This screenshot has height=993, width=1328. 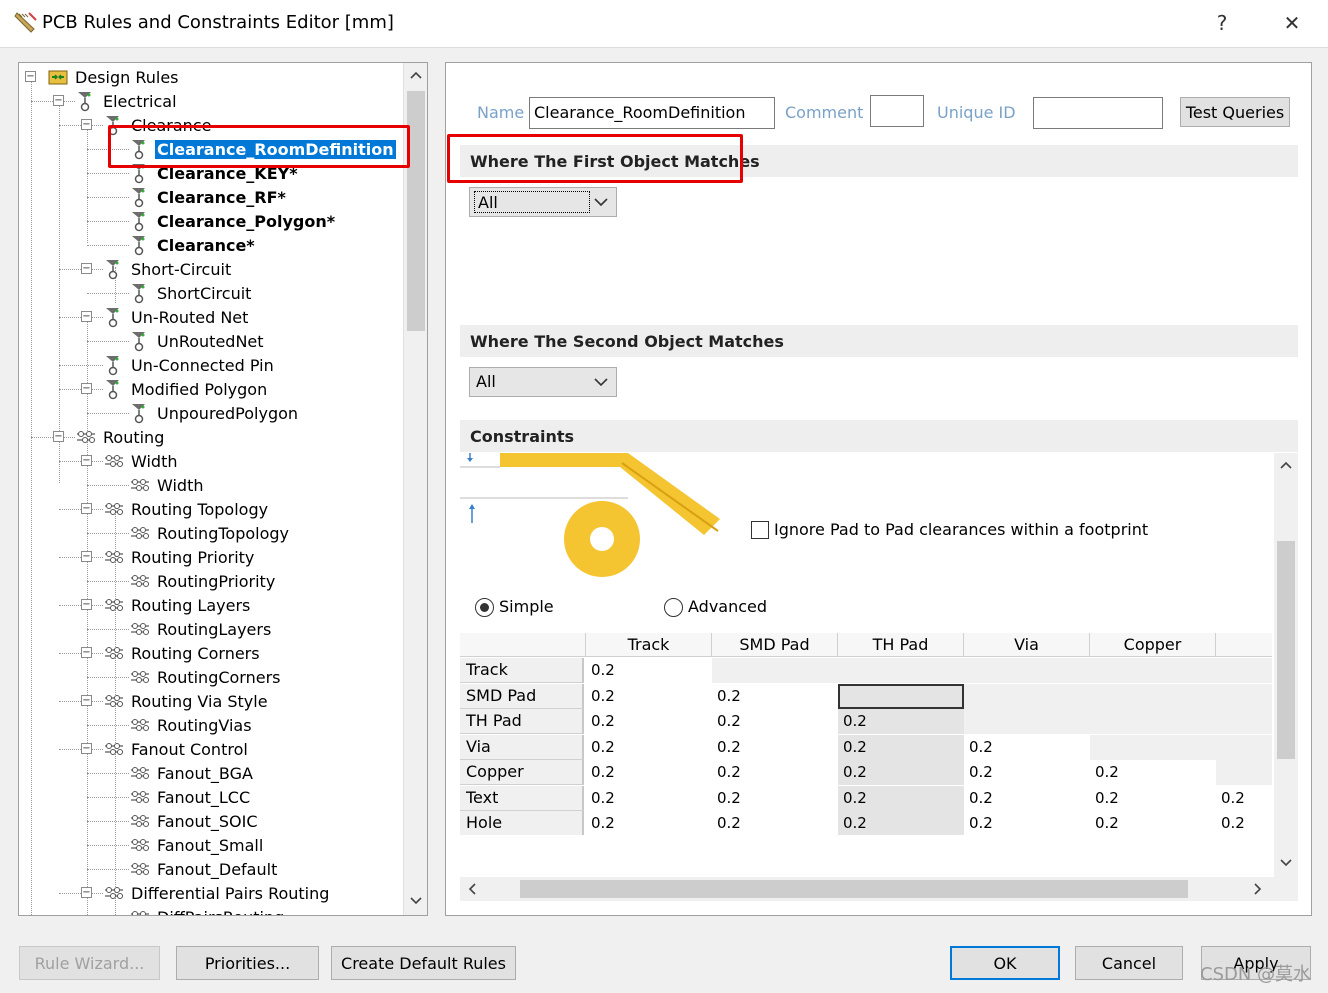 I want to click on constraints-scrollbar, so click(x=1286, y=665).